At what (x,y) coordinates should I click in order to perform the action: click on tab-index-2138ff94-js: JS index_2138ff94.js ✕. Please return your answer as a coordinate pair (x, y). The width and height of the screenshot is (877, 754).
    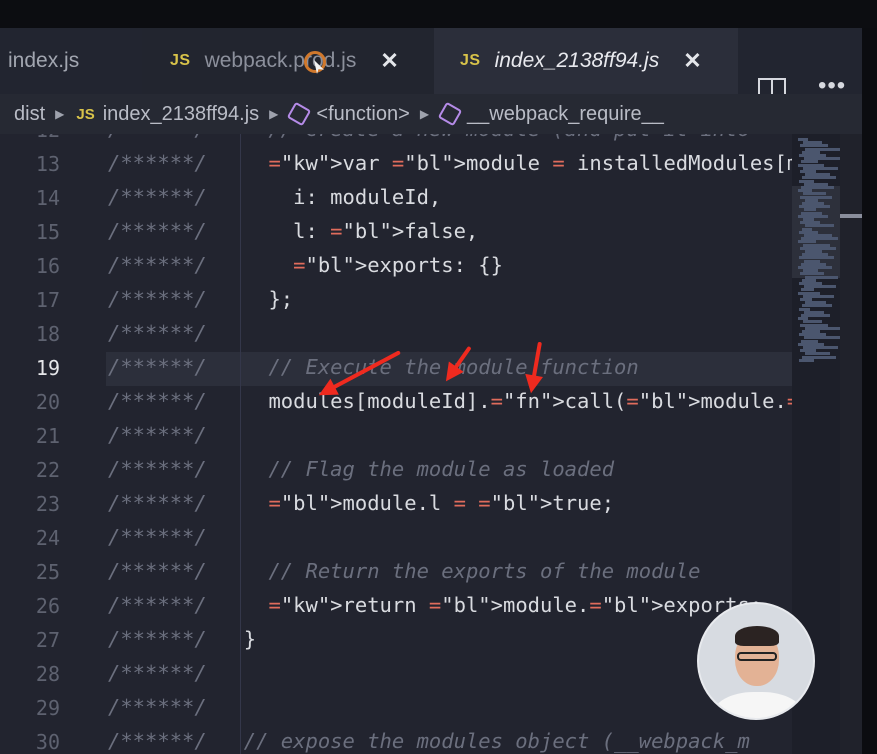
    Looking at the image, I should click on (586, 61).